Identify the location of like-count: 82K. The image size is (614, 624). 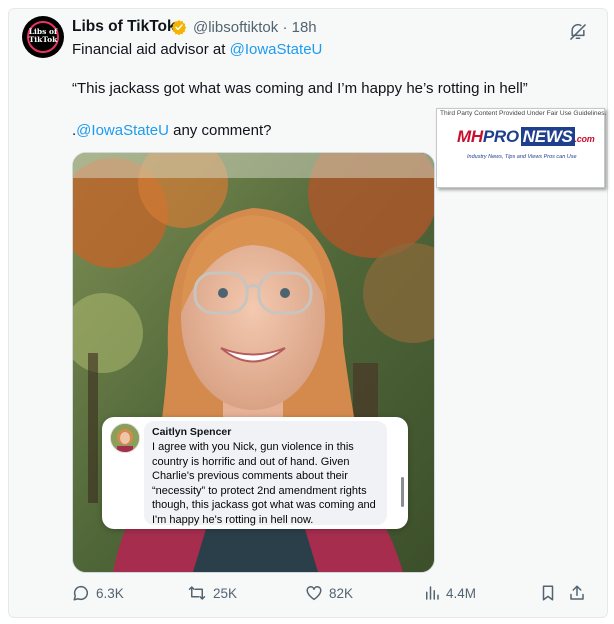
(341, 593).